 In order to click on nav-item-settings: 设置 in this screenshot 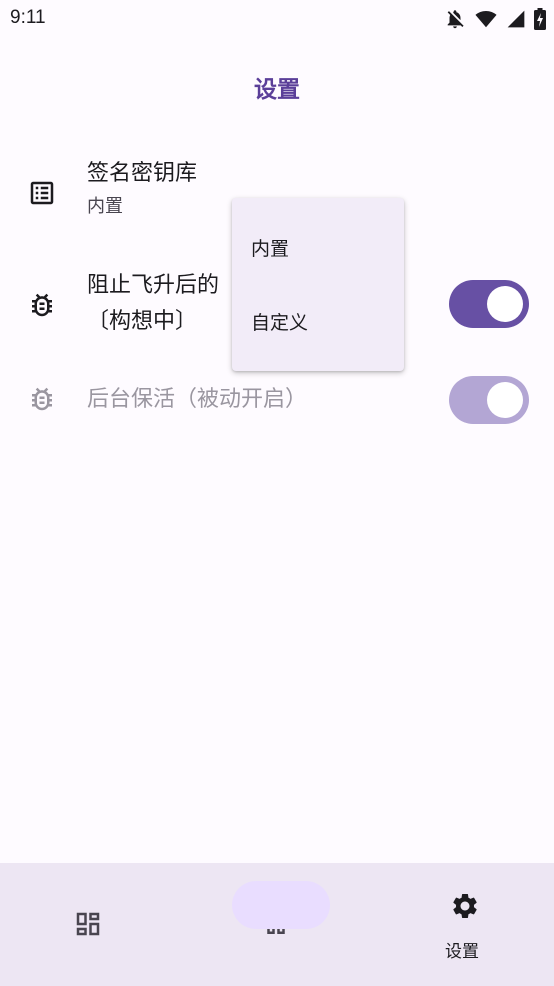, I will do `click(462, 924)`.